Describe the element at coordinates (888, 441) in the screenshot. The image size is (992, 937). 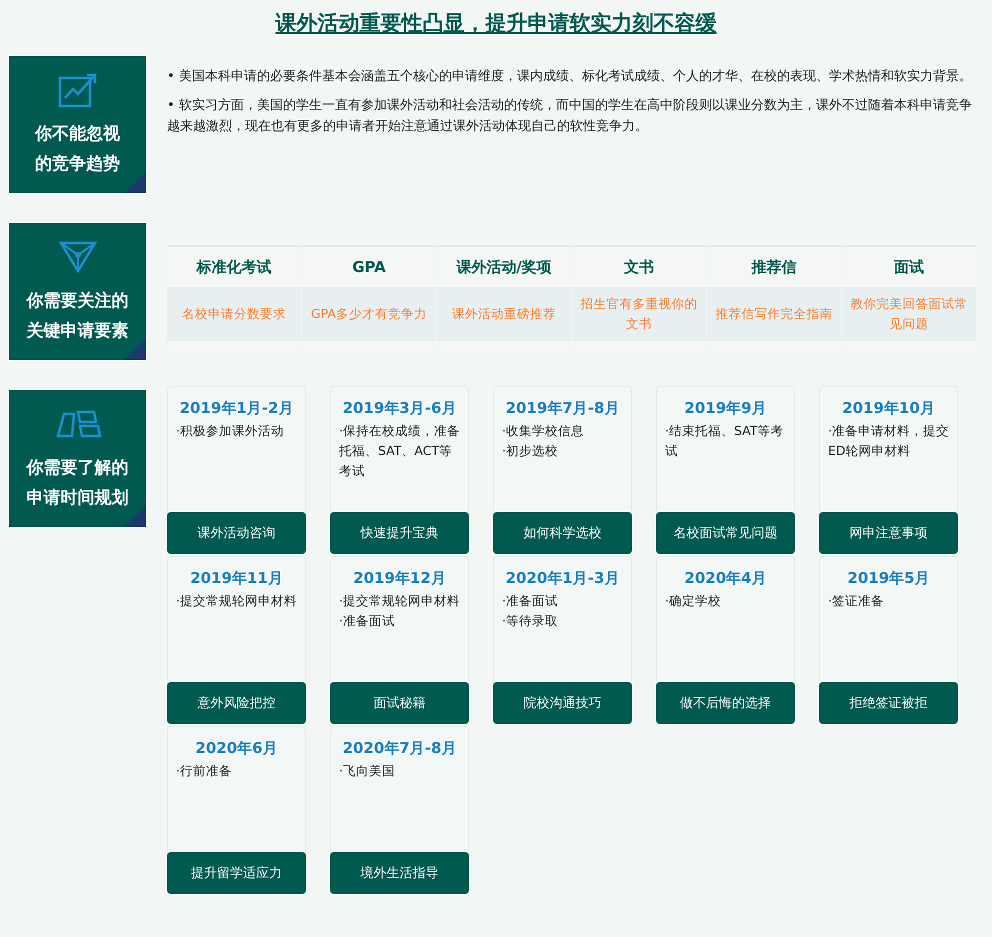
I see `task-item: ·准备申请材料，提交ED轮网申材料` at that location.